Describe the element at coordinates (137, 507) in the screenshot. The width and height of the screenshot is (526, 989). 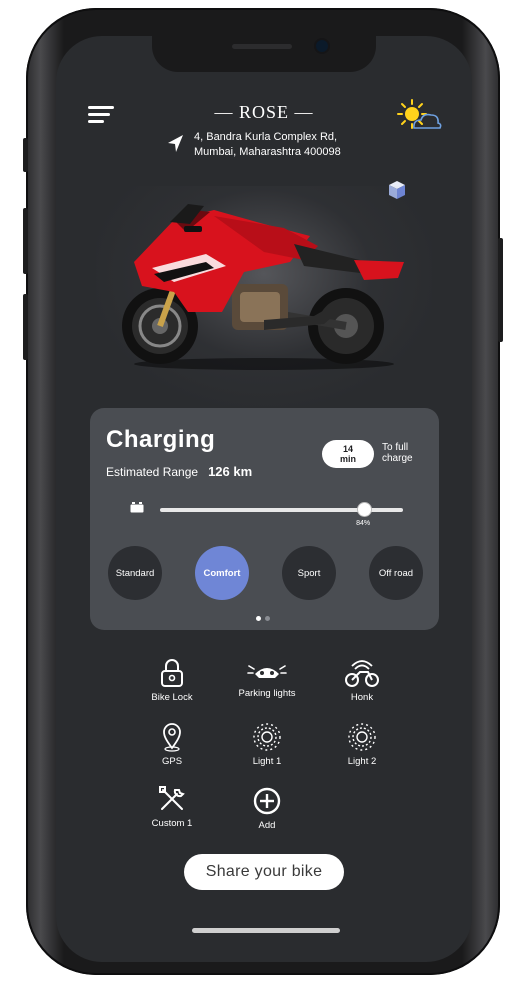
I see `battery-icon` at that location.